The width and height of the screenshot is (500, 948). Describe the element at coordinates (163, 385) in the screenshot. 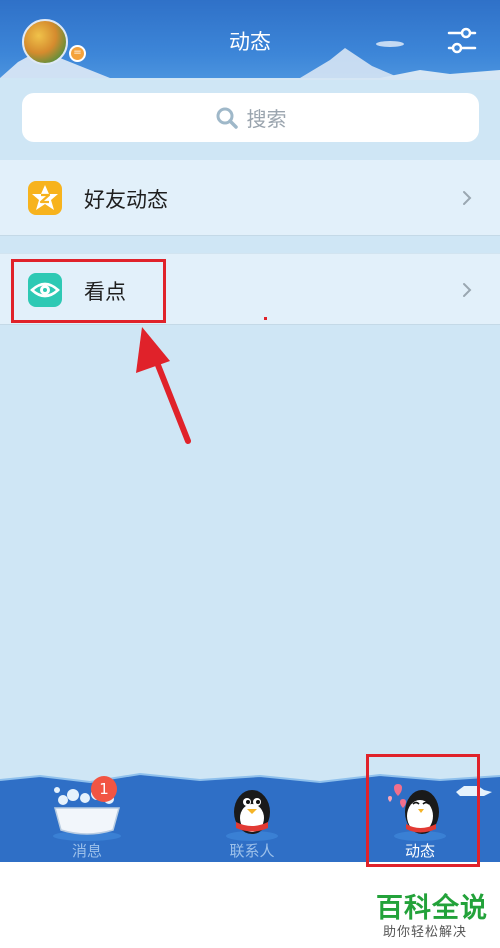

I see `annotation-arrow-icon` at that location.